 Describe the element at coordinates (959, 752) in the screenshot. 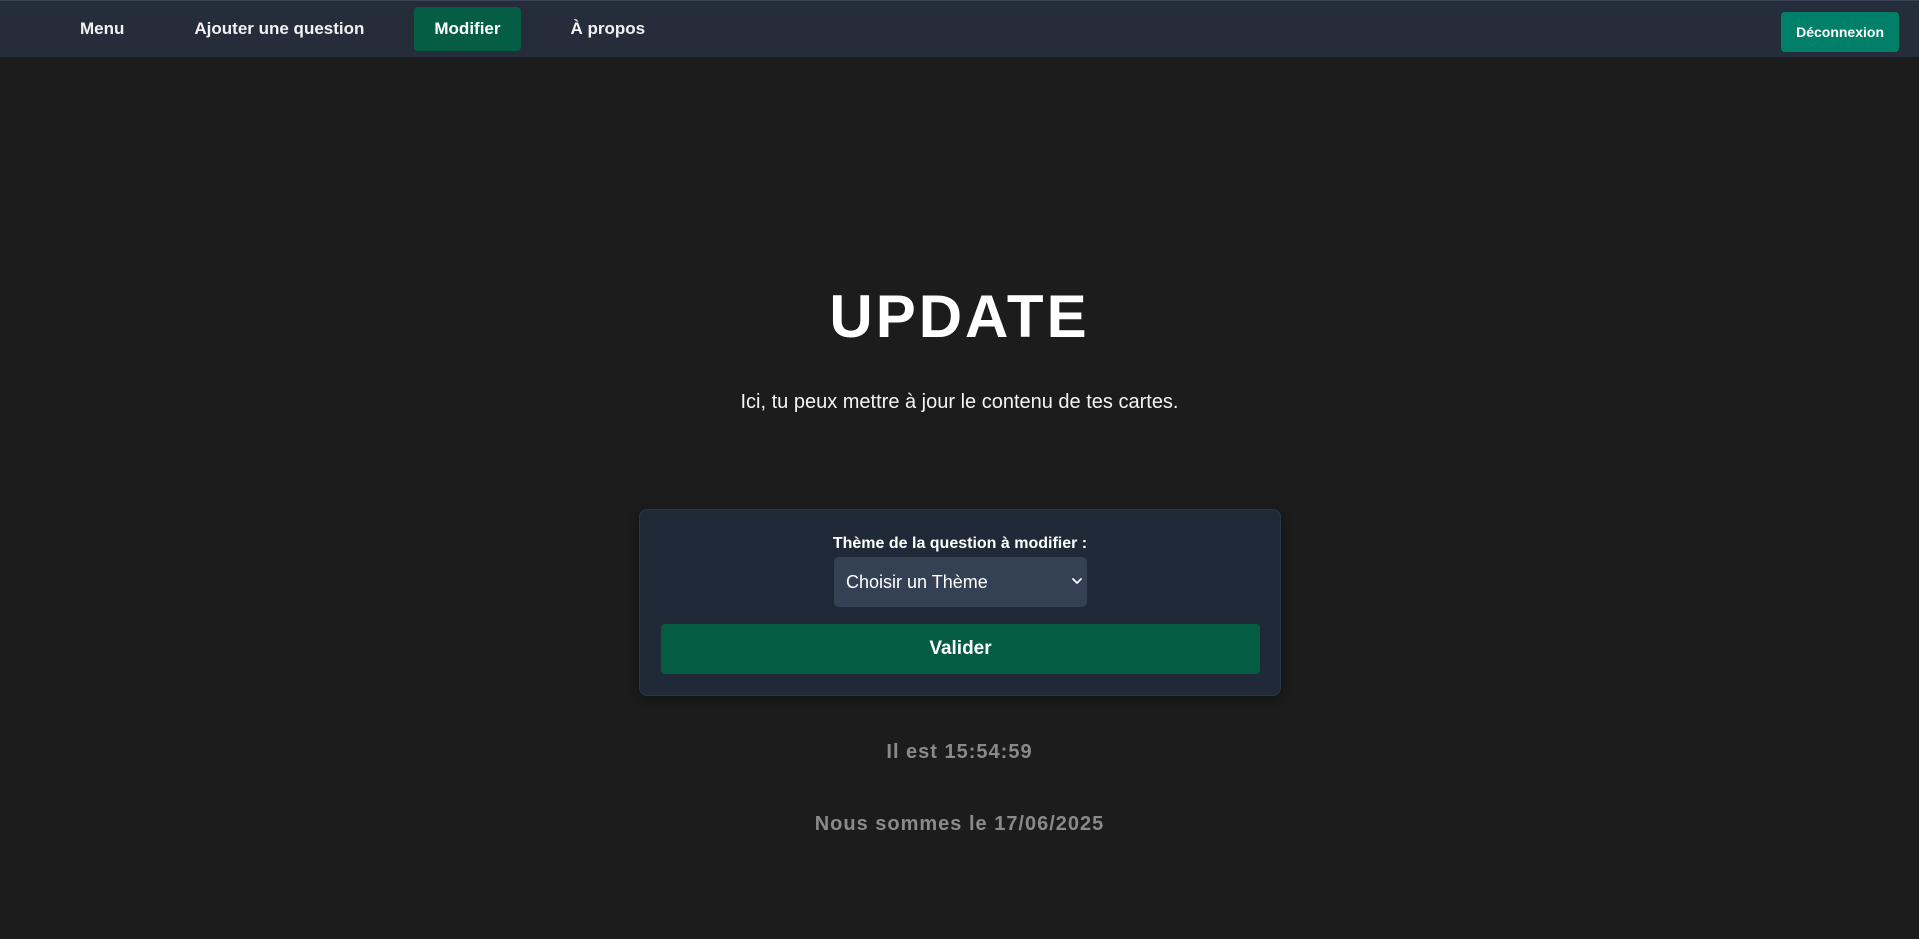

I see `current-time: Il est 15:54:59` at that location.